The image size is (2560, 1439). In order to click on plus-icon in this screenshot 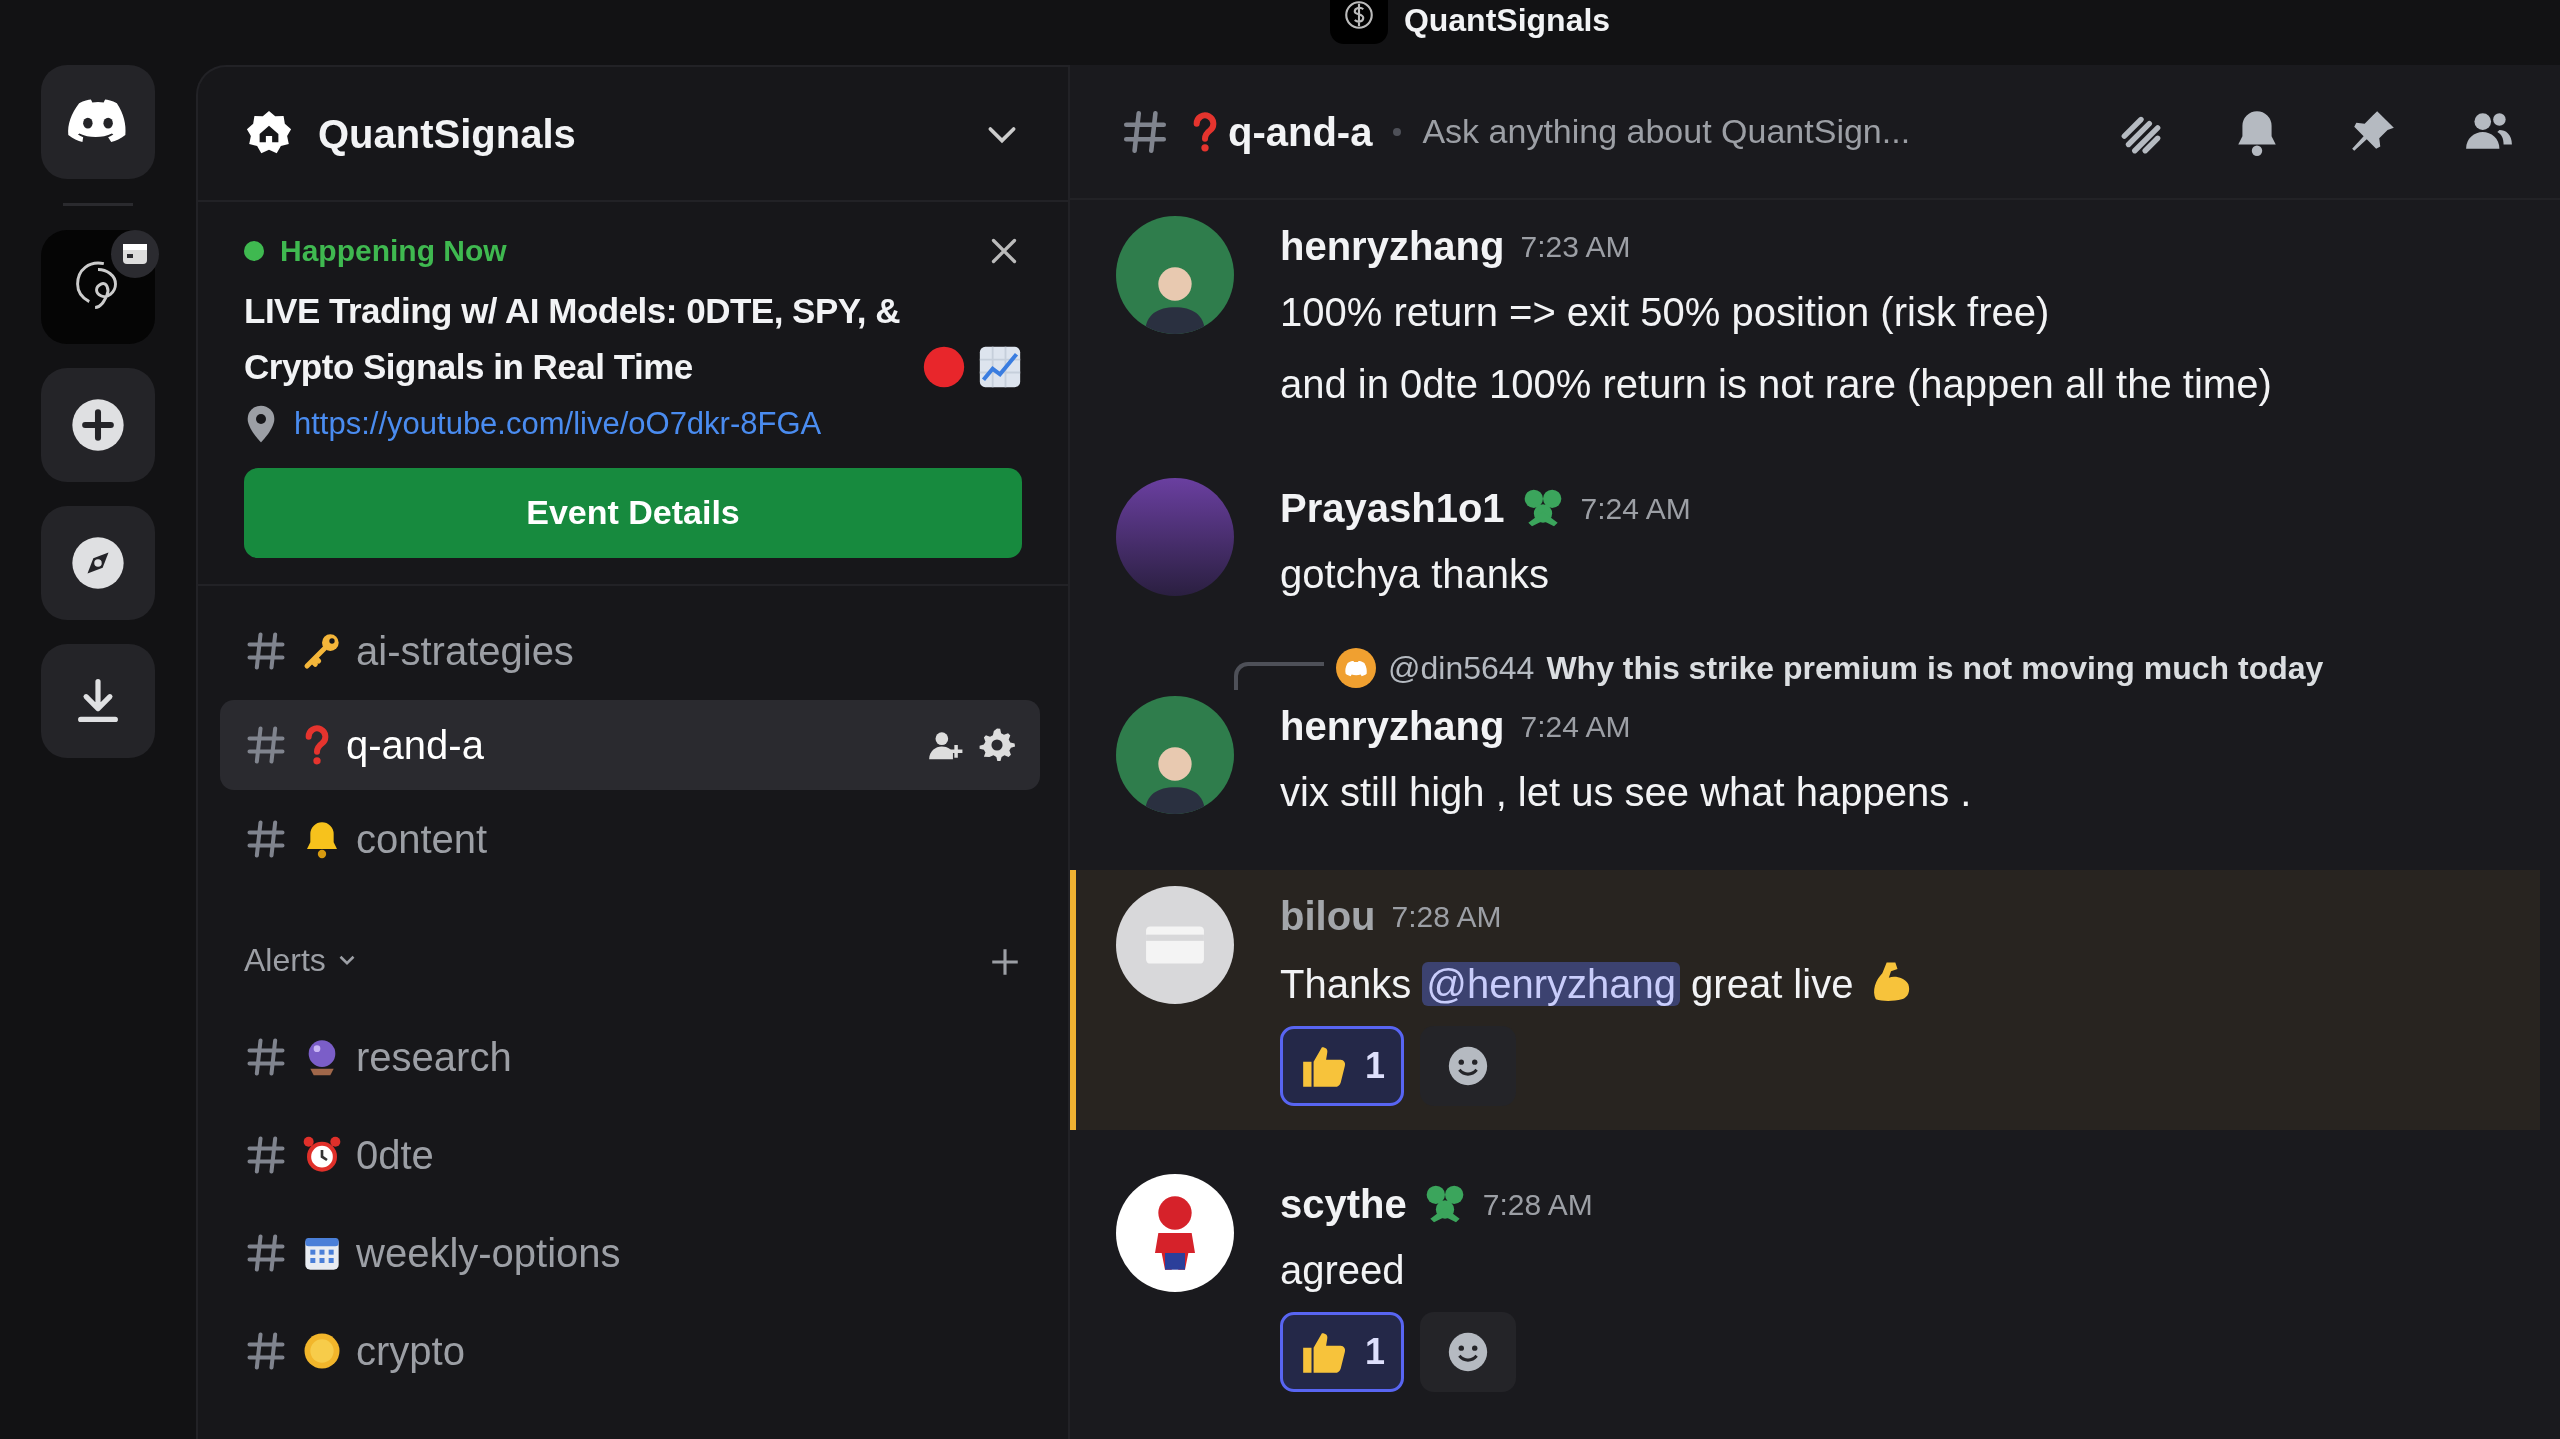, I will do `click(98, 425)`.